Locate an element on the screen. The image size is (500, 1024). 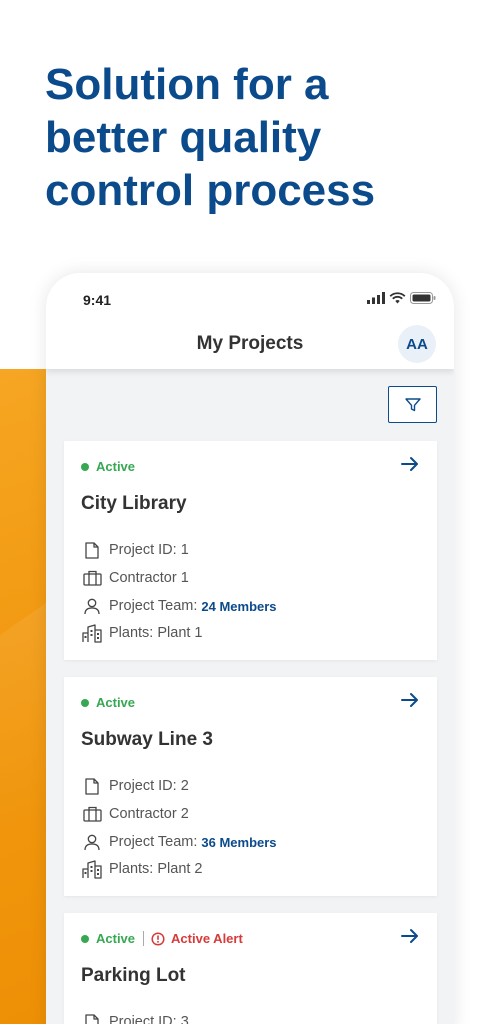
filter-button is located at coordinates (412, 404).